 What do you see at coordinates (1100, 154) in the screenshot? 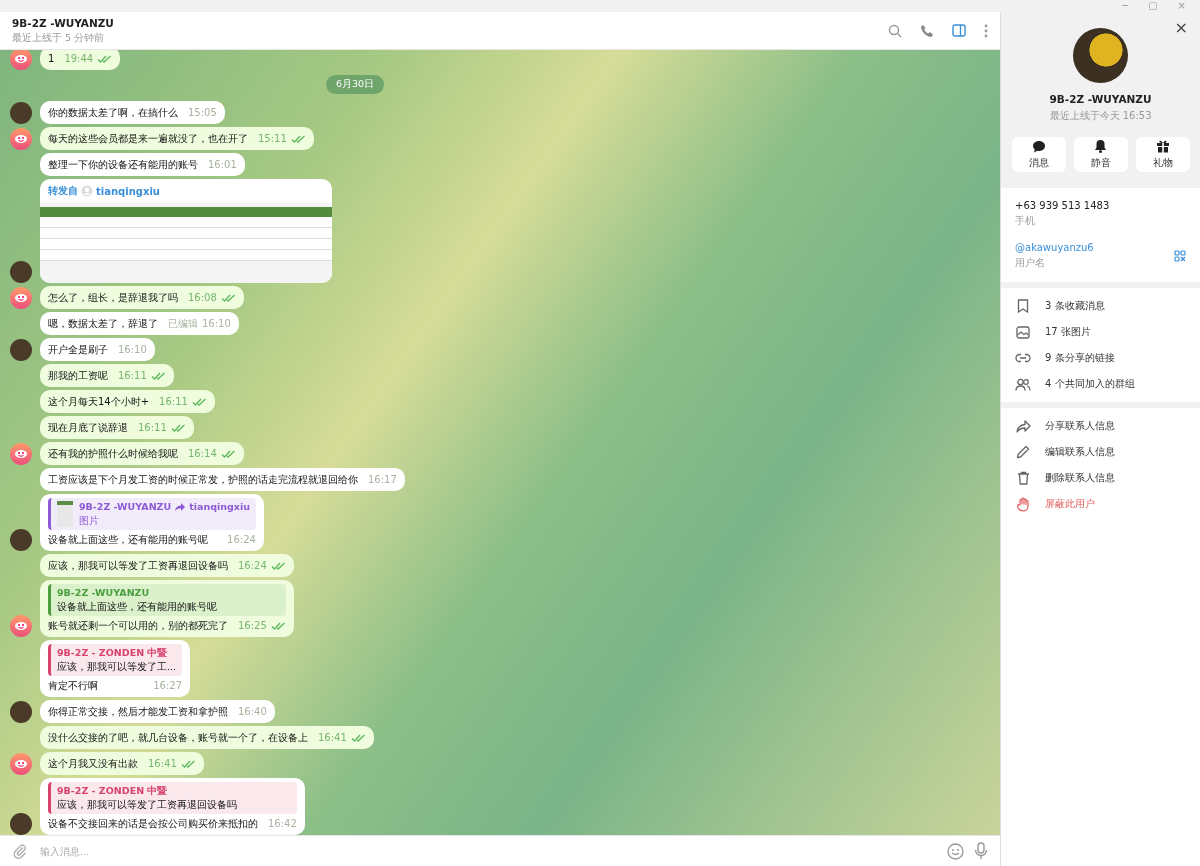
I see `mute-action-button: 静音` at bounding box center [1100, 154].